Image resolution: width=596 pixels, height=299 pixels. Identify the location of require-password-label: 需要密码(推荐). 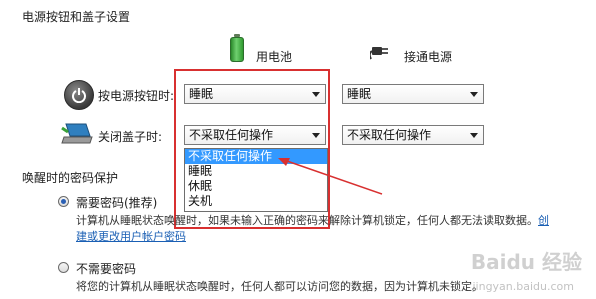
(116, 202).